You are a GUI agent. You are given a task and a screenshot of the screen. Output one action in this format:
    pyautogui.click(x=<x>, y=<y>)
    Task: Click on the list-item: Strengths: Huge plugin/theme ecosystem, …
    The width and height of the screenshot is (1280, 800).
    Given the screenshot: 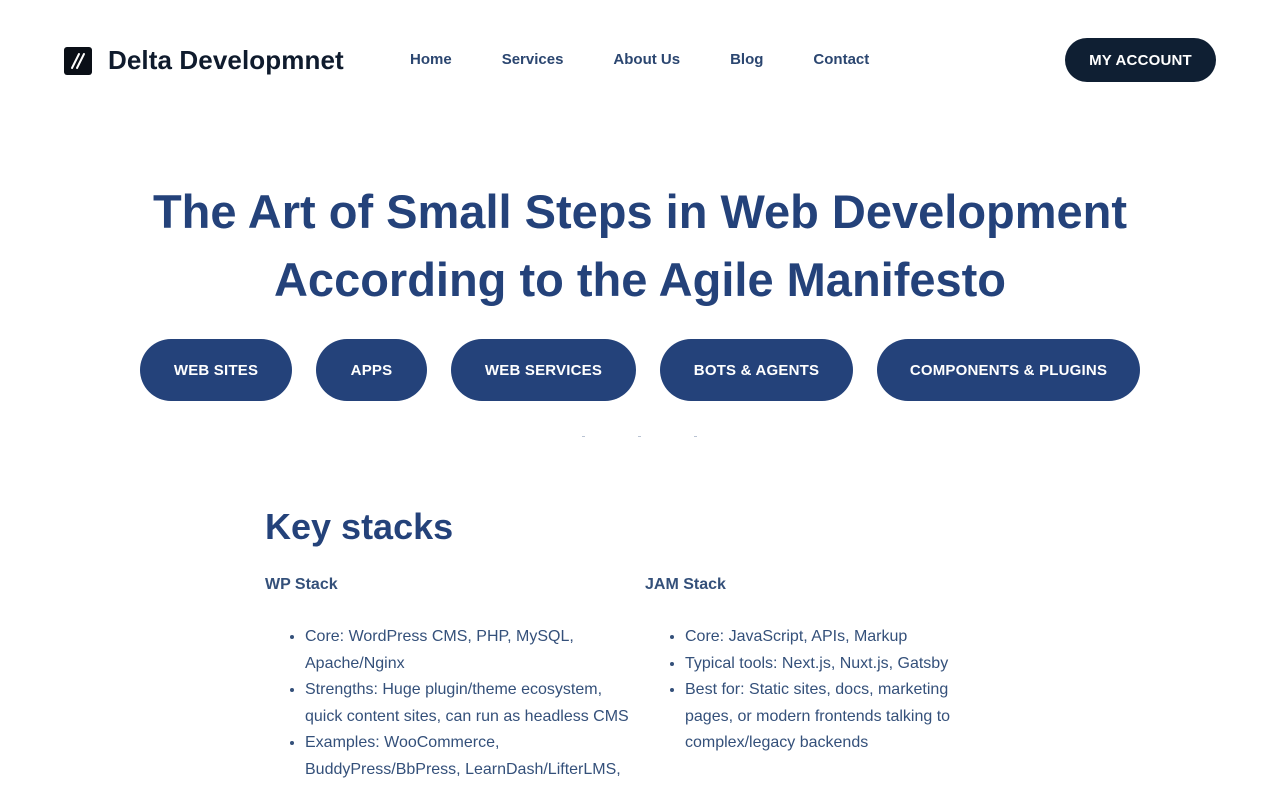 What is the action you would take?
    pyautogui.click(x=475, y=703)
    